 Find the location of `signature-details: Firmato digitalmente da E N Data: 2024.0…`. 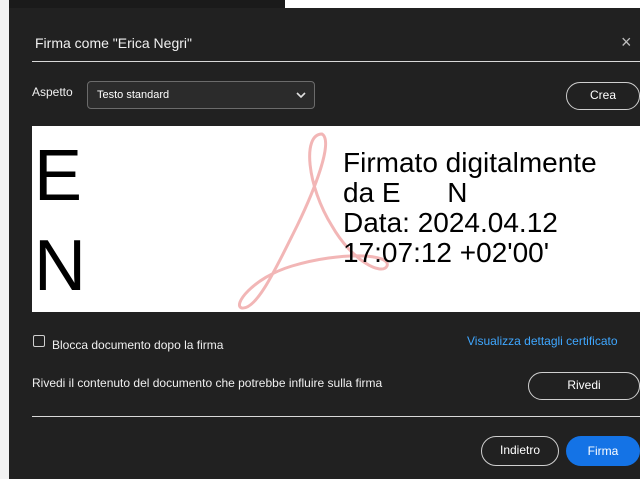

signature-details: Firmato digitalmente da E N Data: 2024.0… is located at coordinates (470, 208).